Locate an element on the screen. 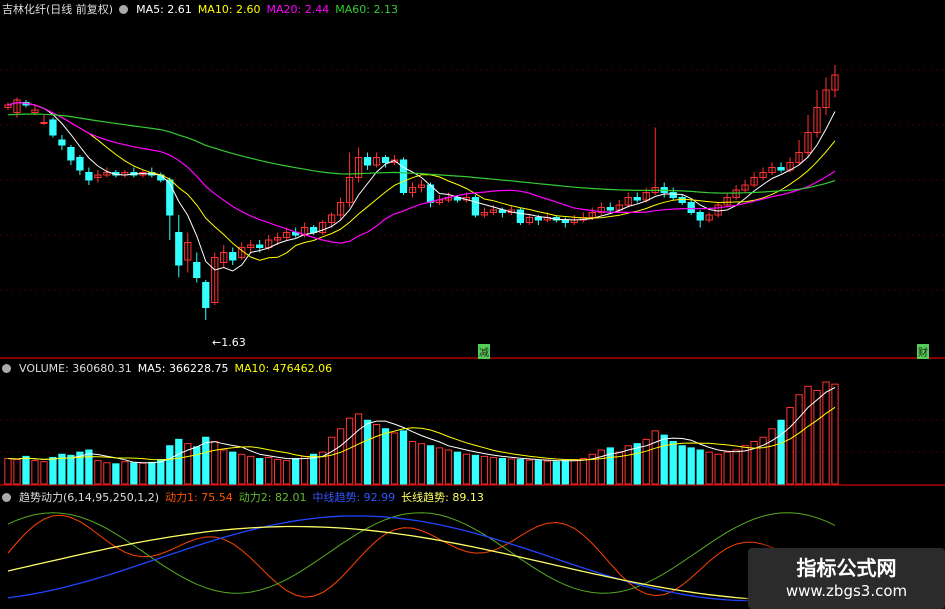 This screenshot has width=945, height=609. event-marker-mid: 减 is located at coordinates (484, 351).